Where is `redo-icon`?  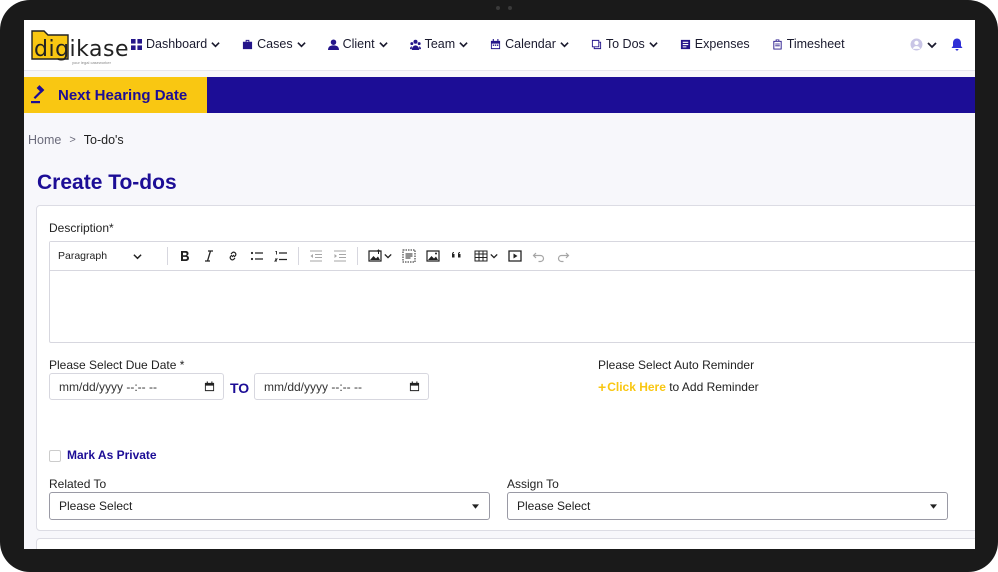 redo-icon is located at coordinates (563, 257).